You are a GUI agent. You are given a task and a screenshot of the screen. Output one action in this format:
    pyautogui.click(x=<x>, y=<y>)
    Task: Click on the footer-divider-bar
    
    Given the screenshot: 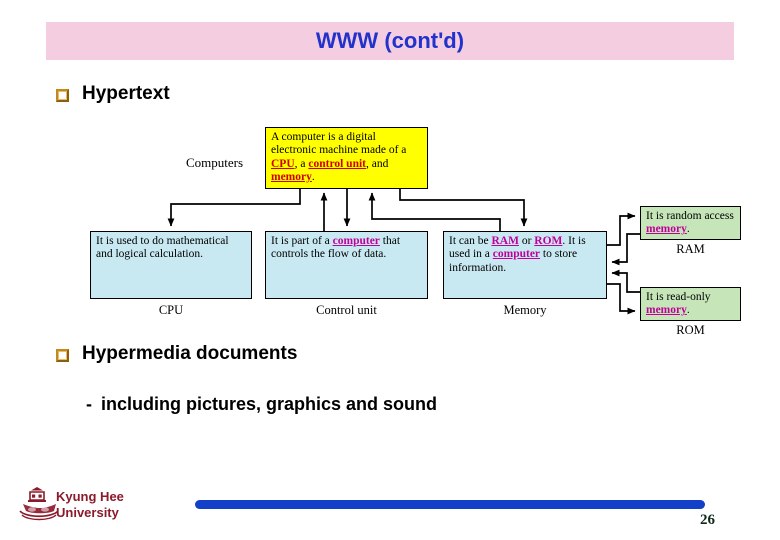 What is the action you would take?
    pyautogui.click(x=450, y=504)
    